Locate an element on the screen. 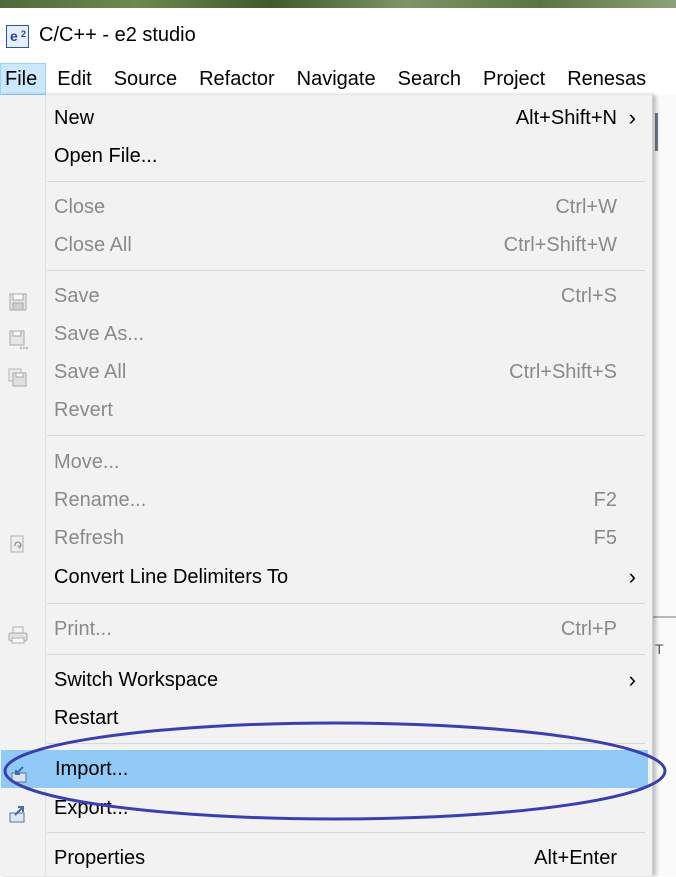 The image size is (676, 877). editor-fragment: T is located at coordinates (659, 649).